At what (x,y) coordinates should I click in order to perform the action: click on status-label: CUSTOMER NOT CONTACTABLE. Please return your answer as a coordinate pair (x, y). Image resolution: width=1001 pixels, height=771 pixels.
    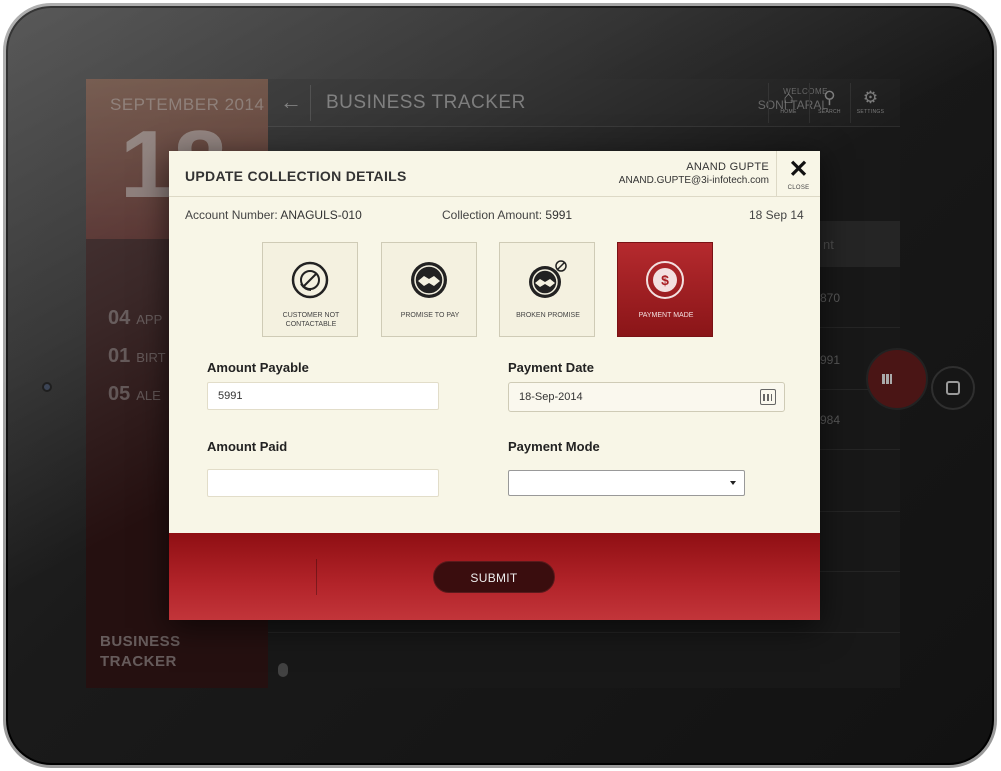
    Looking at the image, I should click on (311, 320).